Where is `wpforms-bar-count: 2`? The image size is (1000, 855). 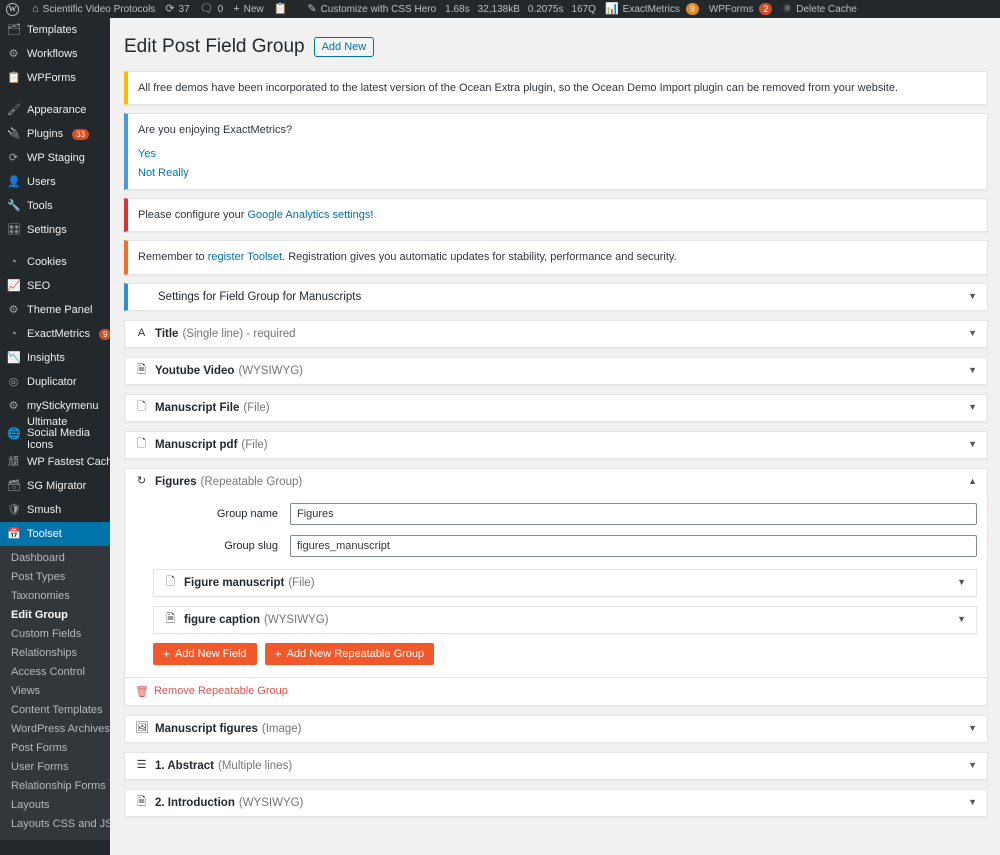 wpforms-bar-count: 2 is located at coordinates (766, 9).